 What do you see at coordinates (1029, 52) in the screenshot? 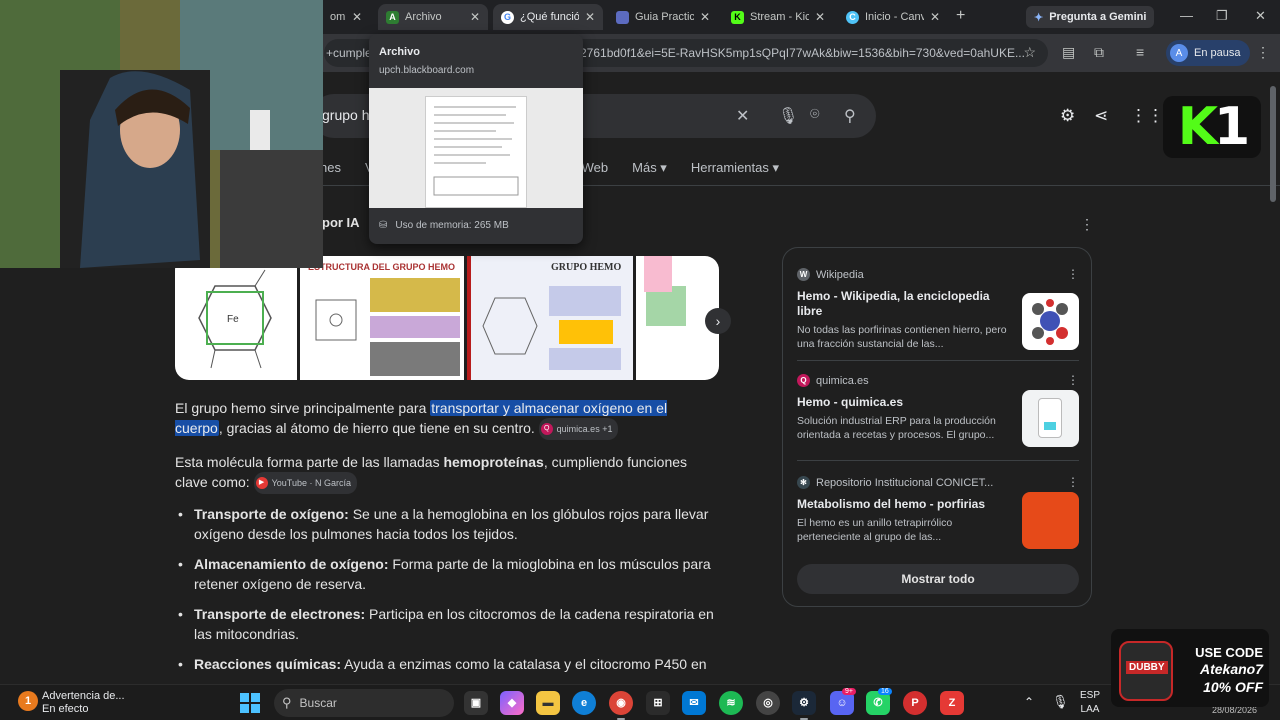
I see `bookmark-star-icon: ☆` at bounding box center [1029, 52].